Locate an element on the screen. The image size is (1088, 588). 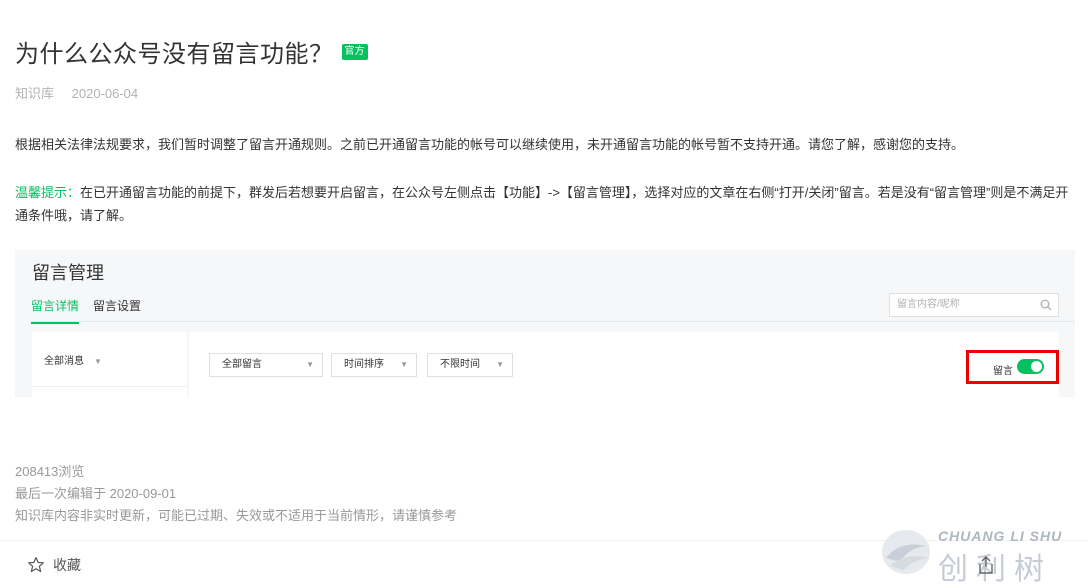
category-label: 知识库 is located at coordinates (35, 93).